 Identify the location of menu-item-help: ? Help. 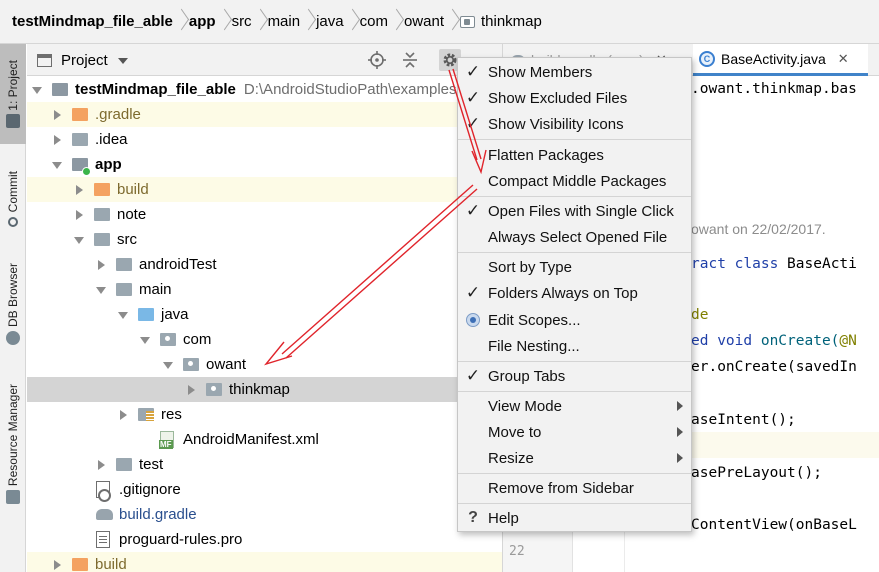
(574, 518).